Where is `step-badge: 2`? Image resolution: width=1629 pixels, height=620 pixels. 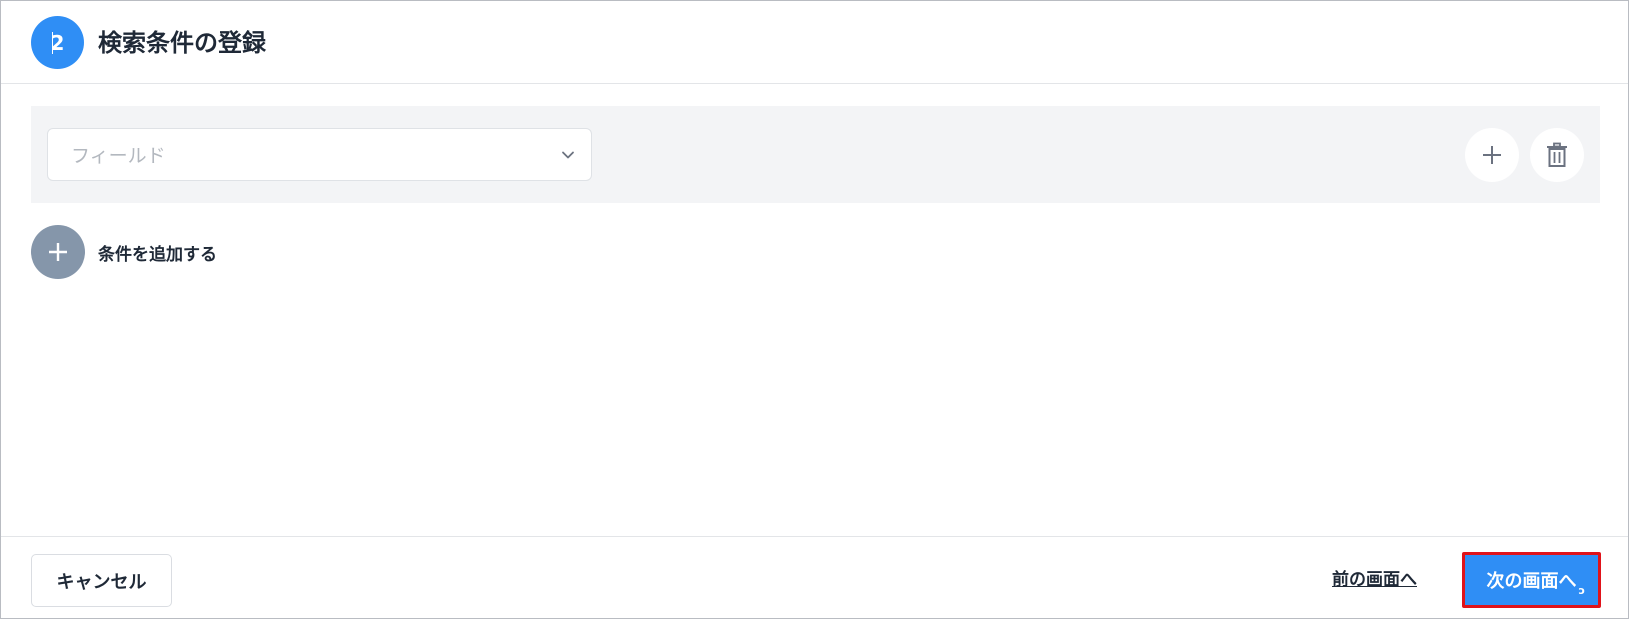 step-badge: 2 is located at coordinates (57, 42).